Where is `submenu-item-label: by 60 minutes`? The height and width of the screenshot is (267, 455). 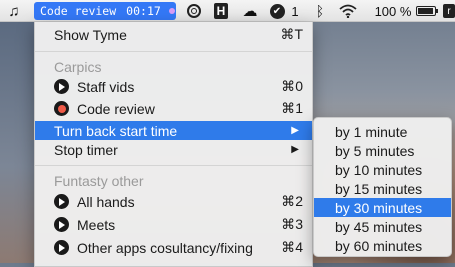 submenu-item-label: by 60 minutes is located at coordinates (379, 245).